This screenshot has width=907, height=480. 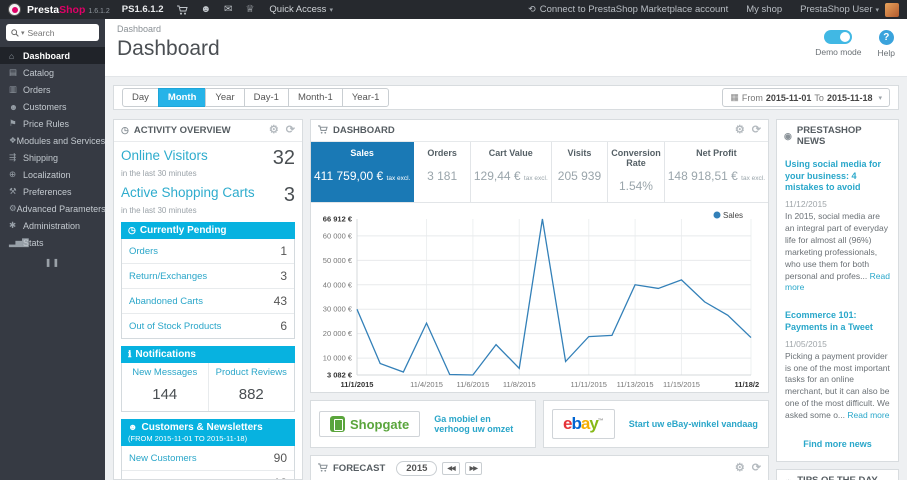 What do you see at coordinates (837, 321) in the screenshot?
I see `news-item-title: Ecommerce 101: Payments in a Tweet` at bounding box center [837, 321].